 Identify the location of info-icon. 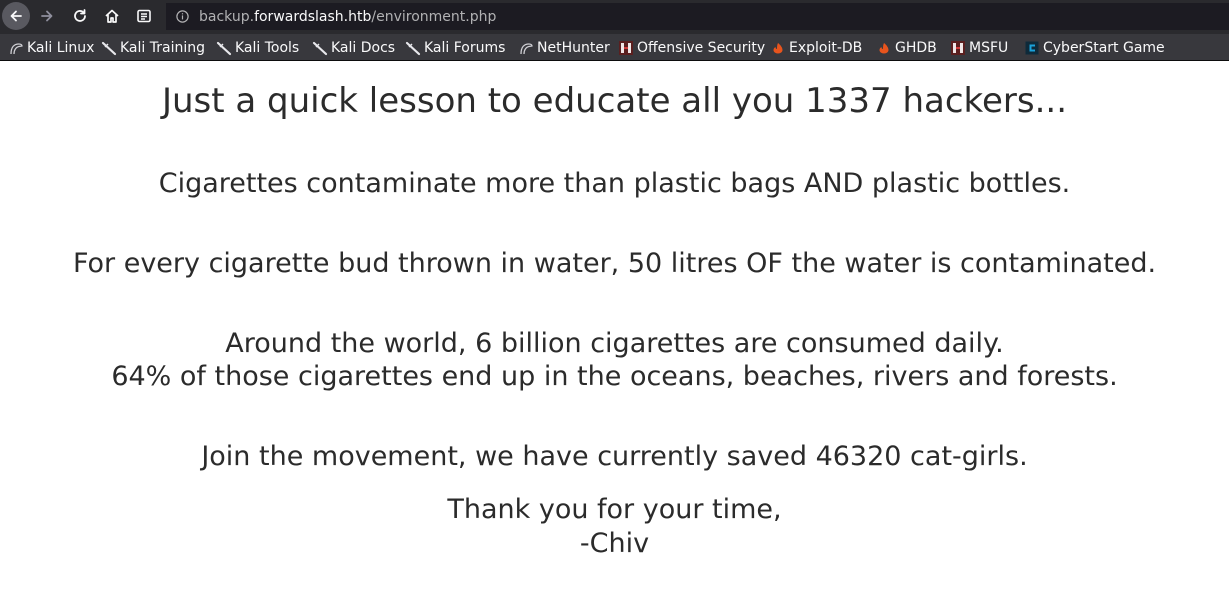
(182, 16).